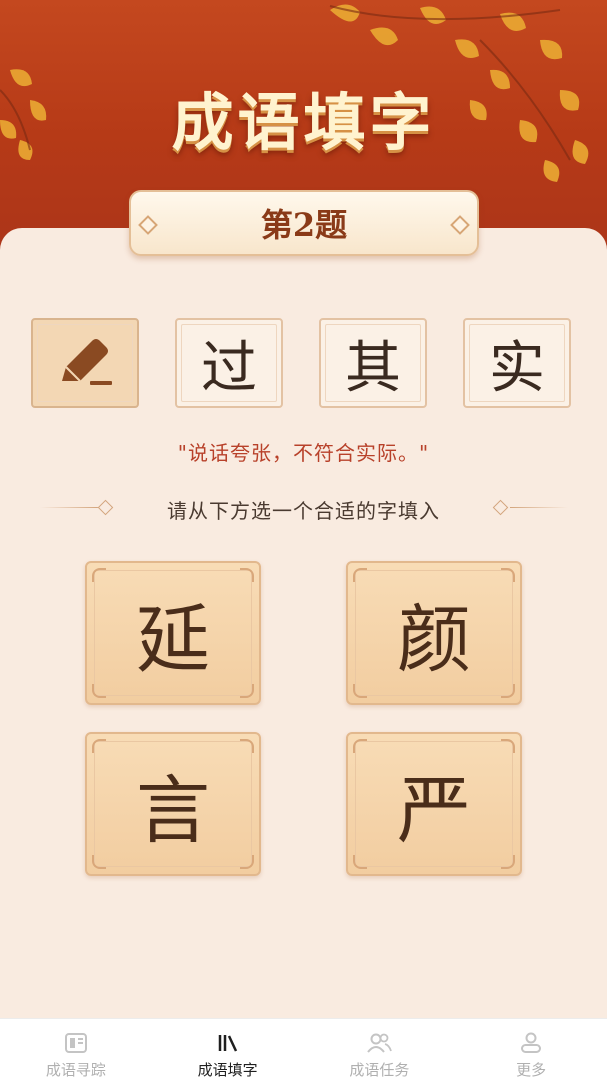 The width and height of the screenshot is (607, 1080). Describe the element at coordinates (303, 511) in the screenshot. I see `hint-text: 请从下方选一个合适的字填入` at that location.